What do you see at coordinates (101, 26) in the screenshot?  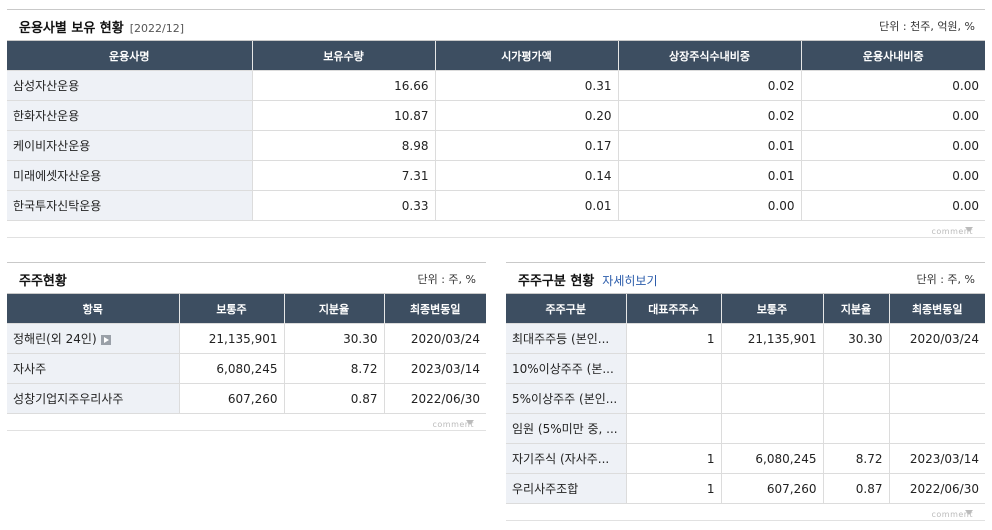 I see `fund-holdings-title: 운용사별 보유 현황 [2022/12]` at bounding box center [101, 26].